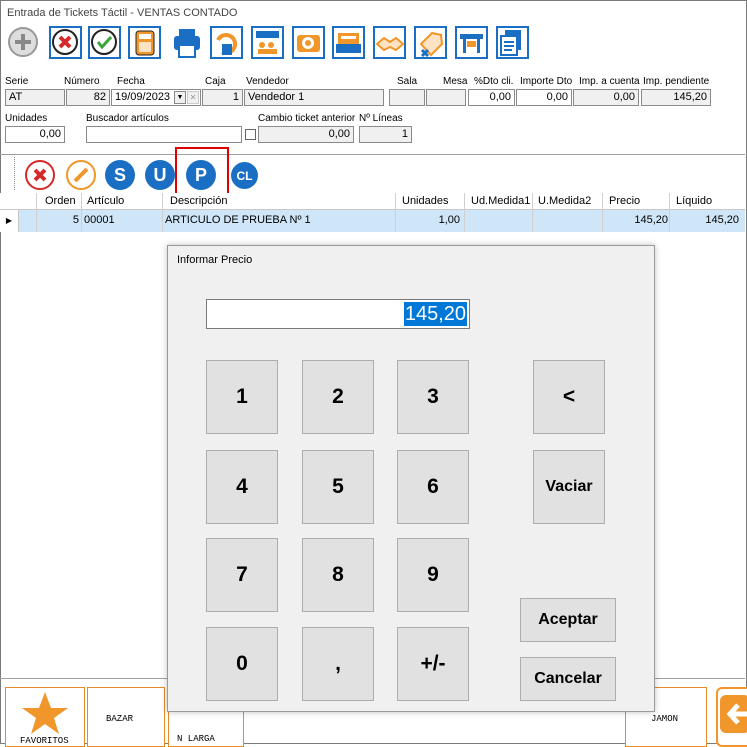 The height and width of the screenshot is (747, 747). Describe the element at coordinates (40, 175) in the screenshot. I see `delete-line-icon` at that location.